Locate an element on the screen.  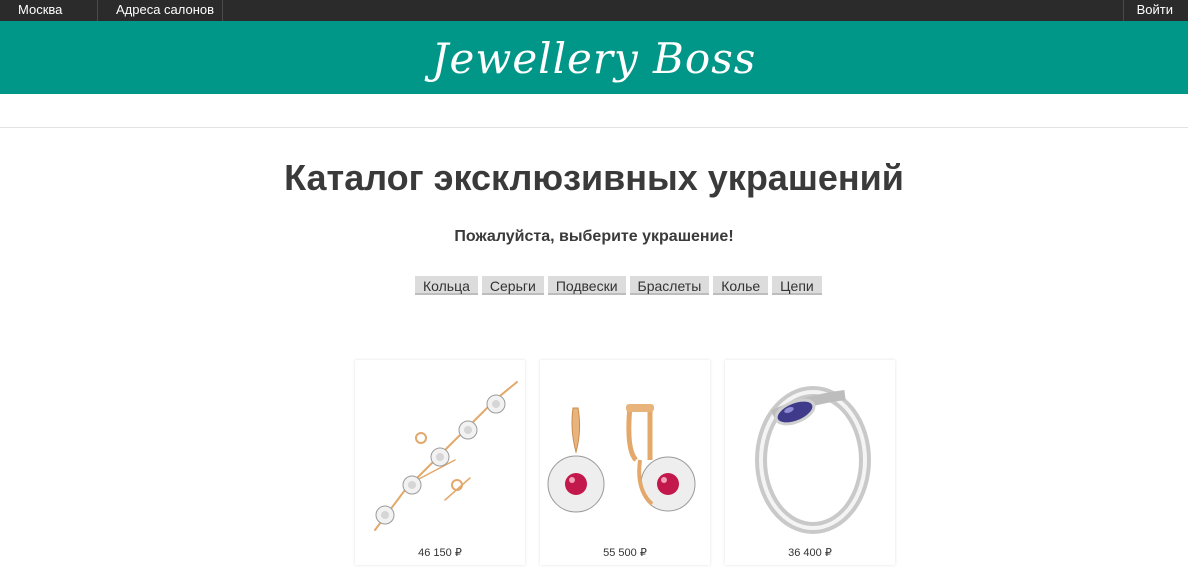
product-card-ring: 36 400 ₽ is located at coordinates (810, 462).